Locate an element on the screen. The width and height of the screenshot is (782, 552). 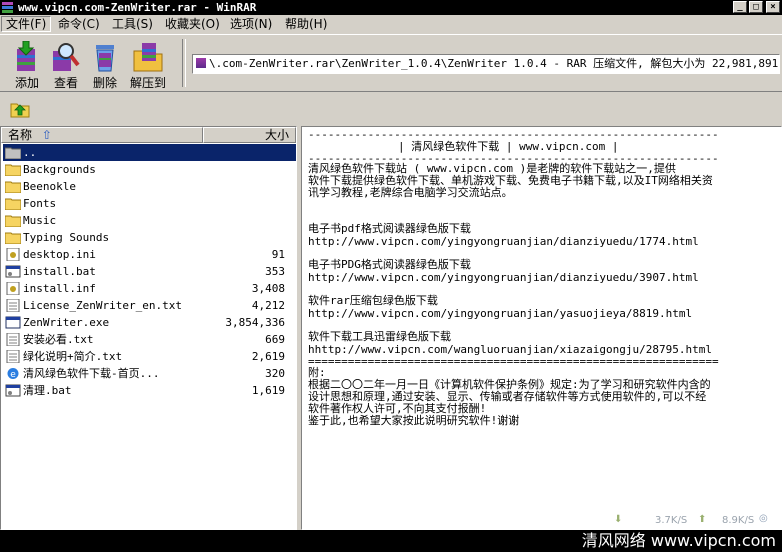
column-size-label: 大小 is located at coordinates (276, 135).